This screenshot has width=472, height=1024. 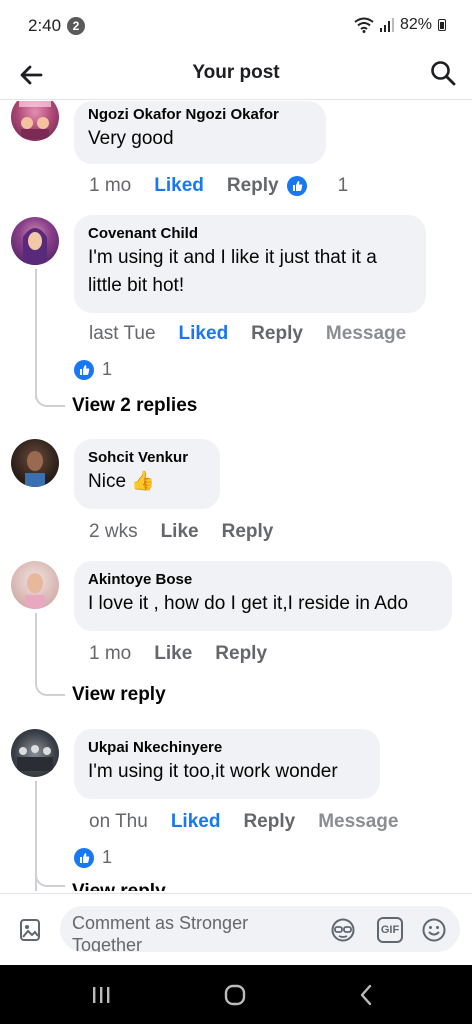 What do you see at coordinates (415, 24) in the screenshot?
I see `battery-percent: 82%` at bounding box center [415, 24].